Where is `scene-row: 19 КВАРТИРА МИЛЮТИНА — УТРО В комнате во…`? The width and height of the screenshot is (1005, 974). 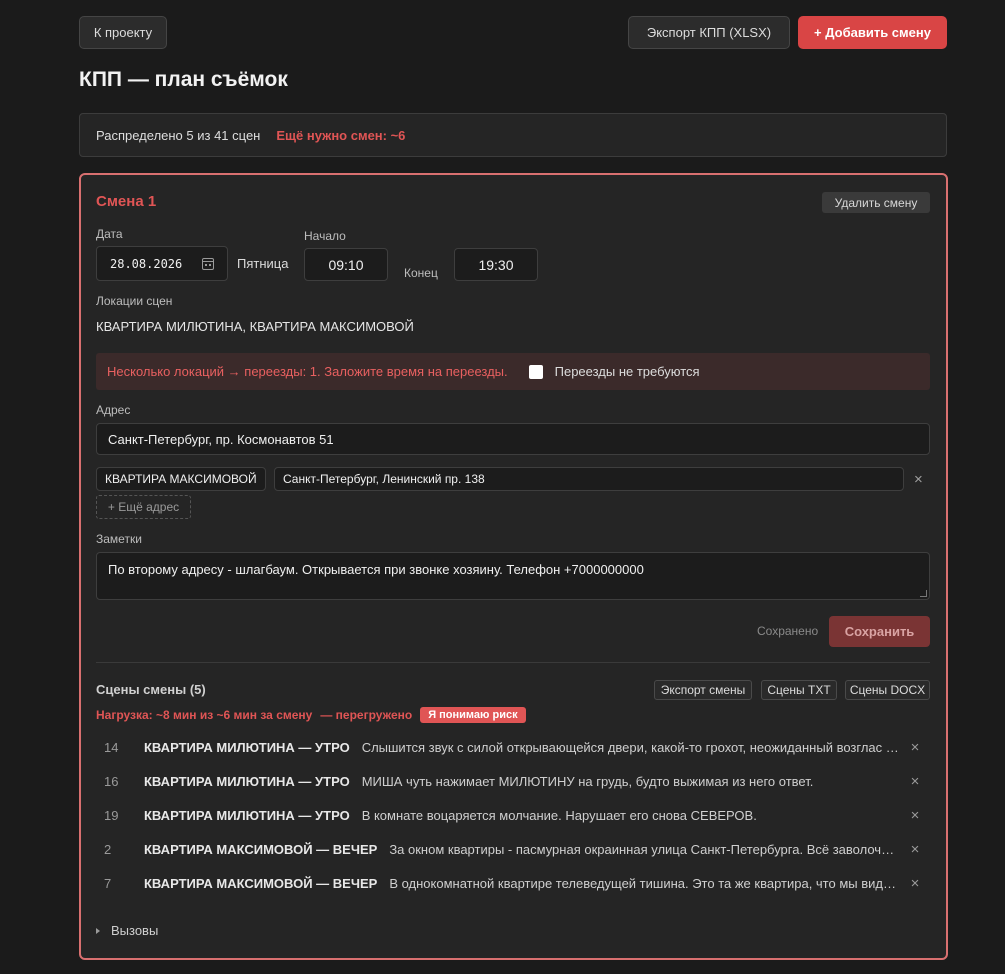 scene-row: 19 КВАРТИРА МИЛЮТИНА — УТРО В комнате во… is located at coordinates (513, 815).